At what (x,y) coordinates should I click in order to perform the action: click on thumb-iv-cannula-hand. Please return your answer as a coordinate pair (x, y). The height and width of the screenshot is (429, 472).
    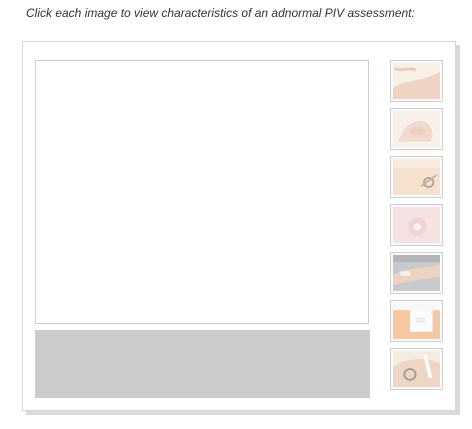
    Looking at the image, I should click on (416, 369).